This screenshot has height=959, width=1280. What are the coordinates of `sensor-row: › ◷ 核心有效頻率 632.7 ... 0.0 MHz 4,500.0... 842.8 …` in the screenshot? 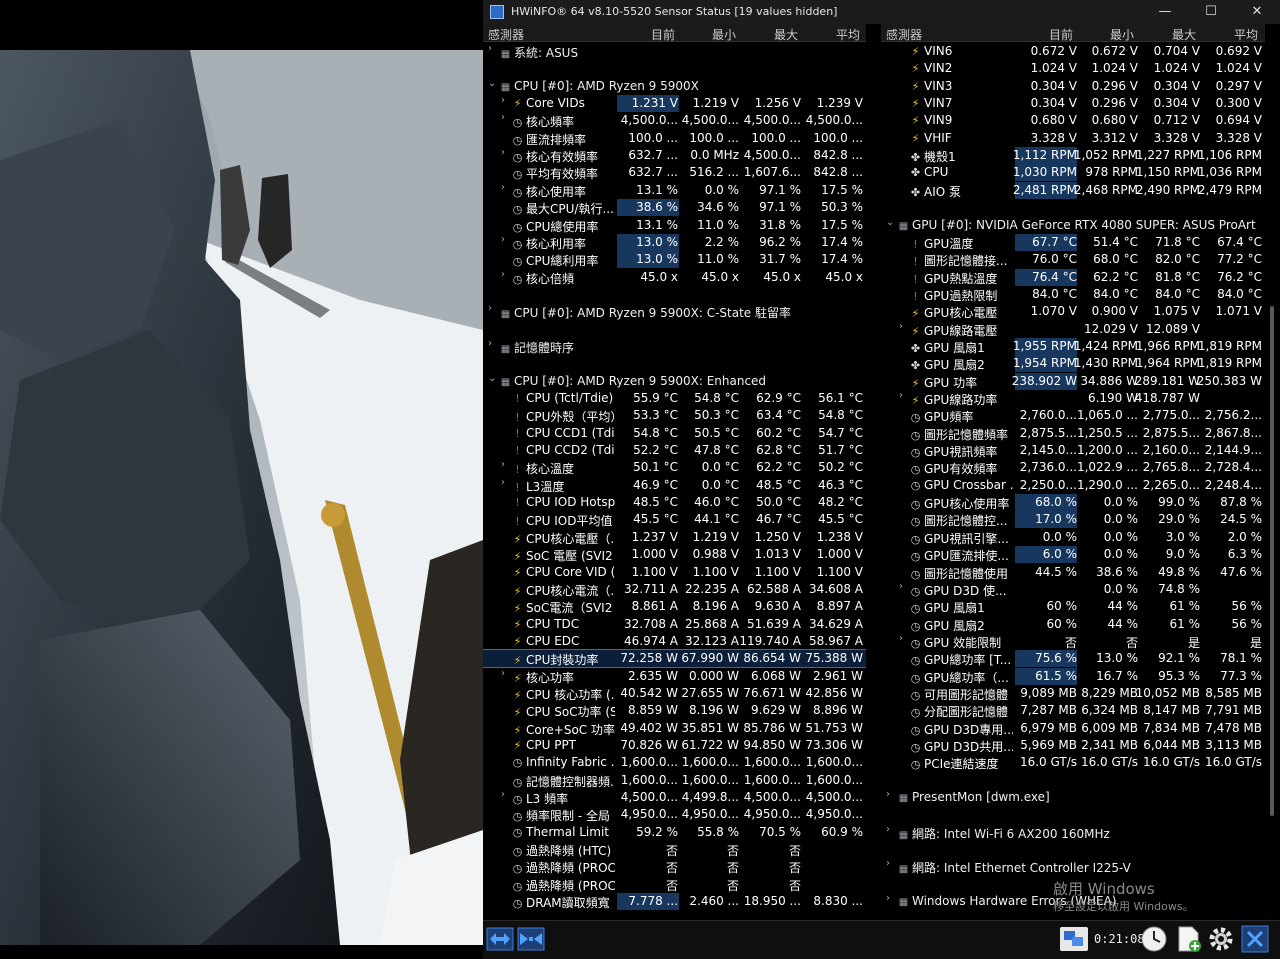 It's located at (674, 155).